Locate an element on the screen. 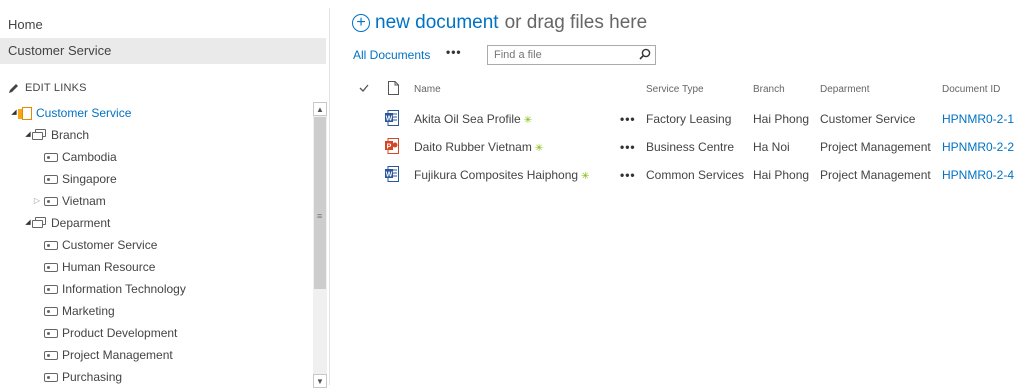 The image size is (1024, 389). plus-circle-icon: + is located at coordinates (361, 23).